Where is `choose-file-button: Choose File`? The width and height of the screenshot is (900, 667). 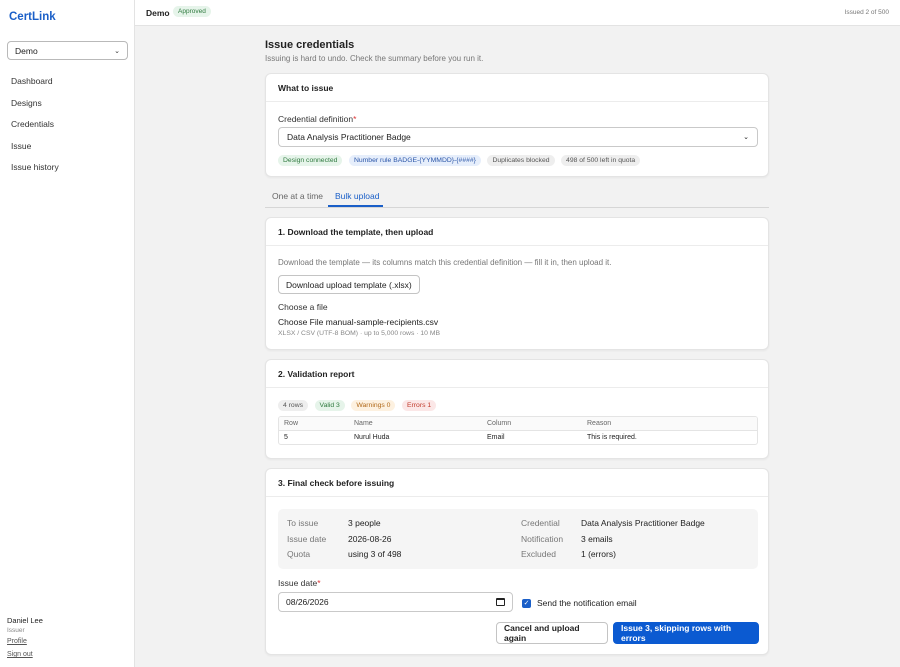 choose-file-button: Choose File is located at coordinates (300, 322).